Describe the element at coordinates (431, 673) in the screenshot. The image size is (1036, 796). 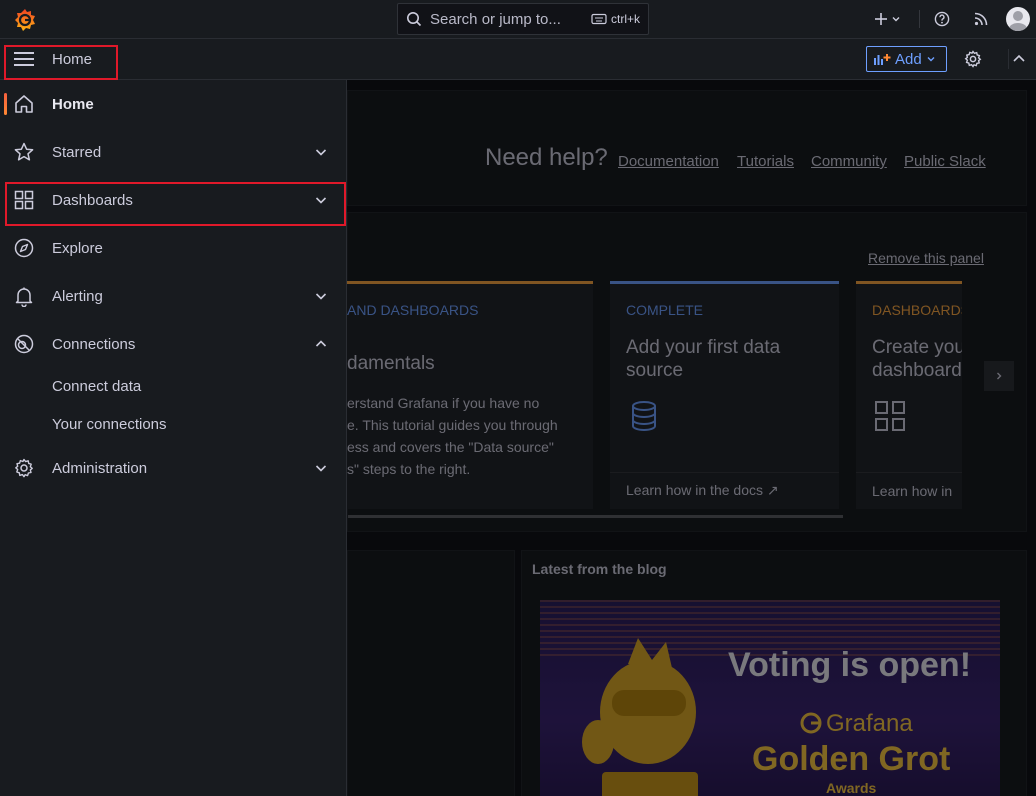
I see `empty-panel` at that location.